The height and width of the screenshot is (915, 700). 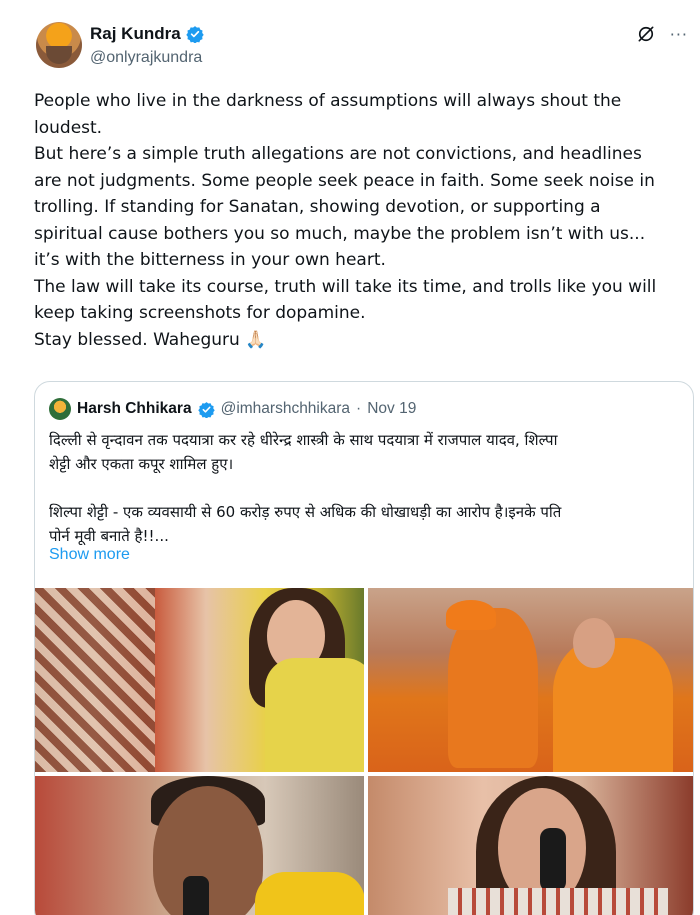 What do you see at coordinates (392, 408) in the screenshot?
I see `quoted-date: Nov 19` at bounding box center [392, 408].